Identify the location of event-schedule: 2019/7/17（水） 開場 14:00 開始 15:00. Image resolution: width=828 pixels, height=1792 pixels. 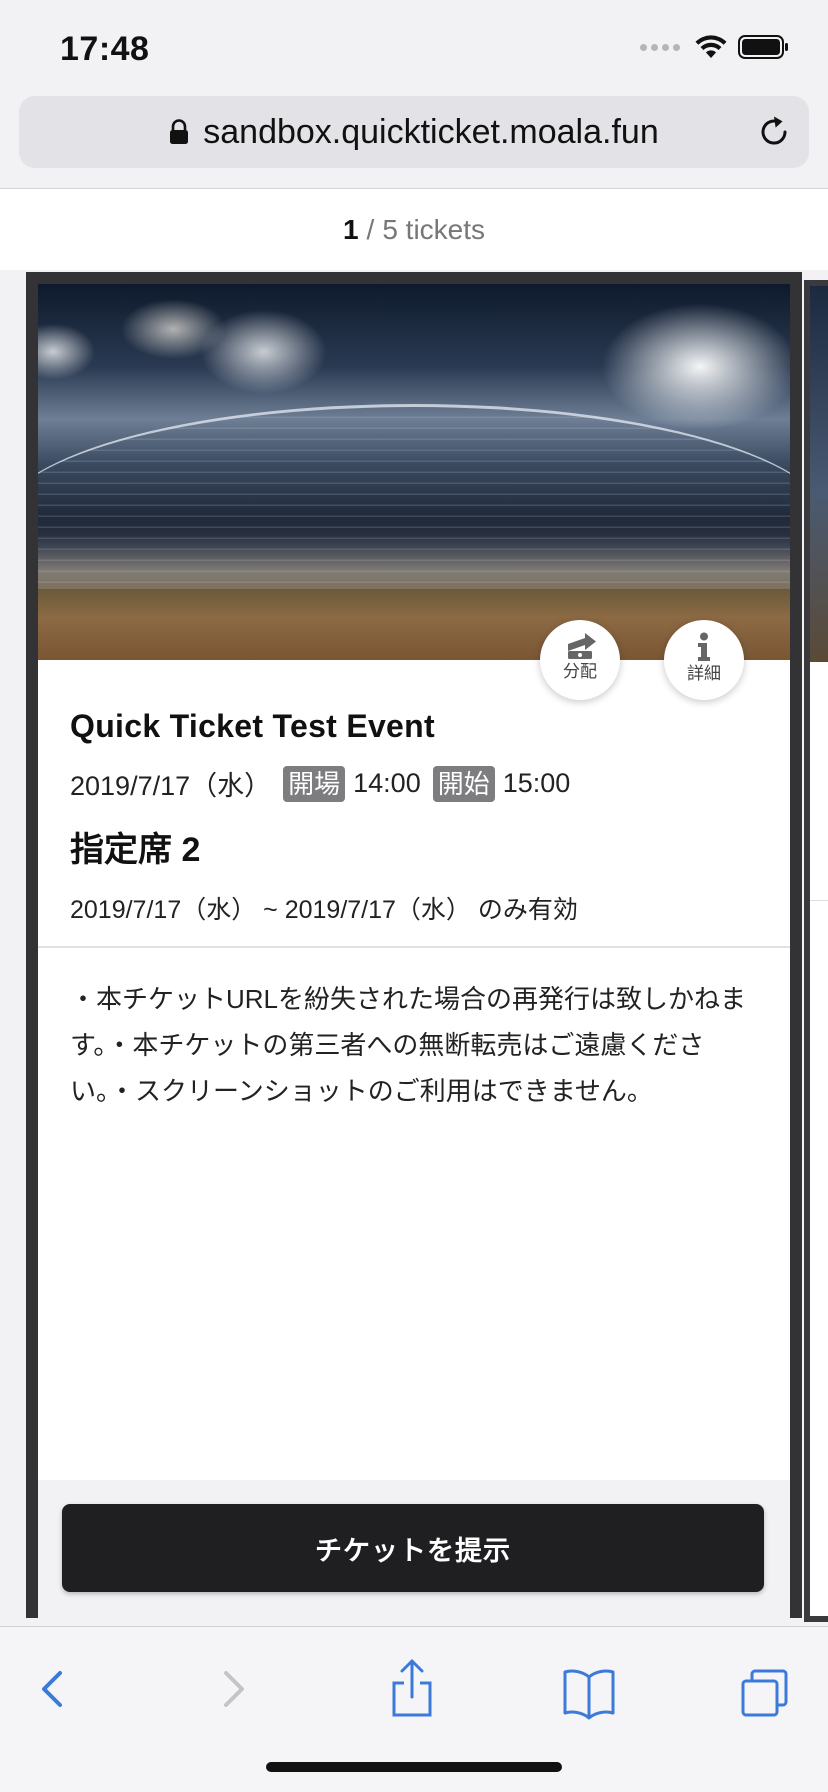
(320, 783).